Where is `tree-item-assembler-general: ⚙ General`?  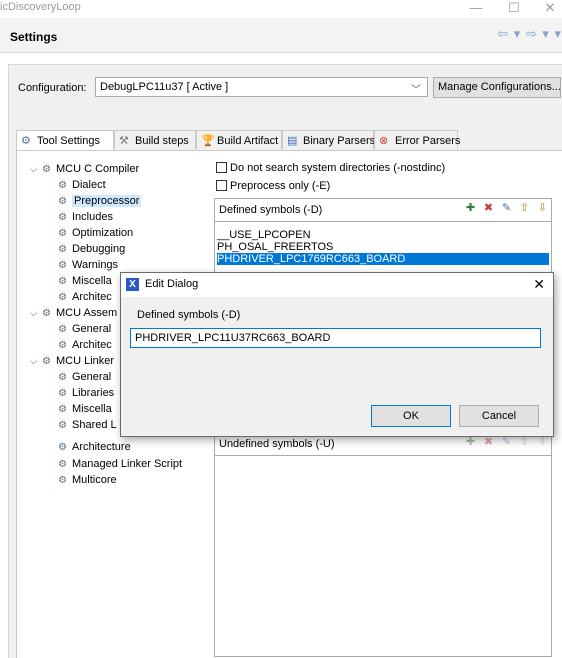 tree-item-assembler-general: ⚙ General is located at coordinates (84, 329).